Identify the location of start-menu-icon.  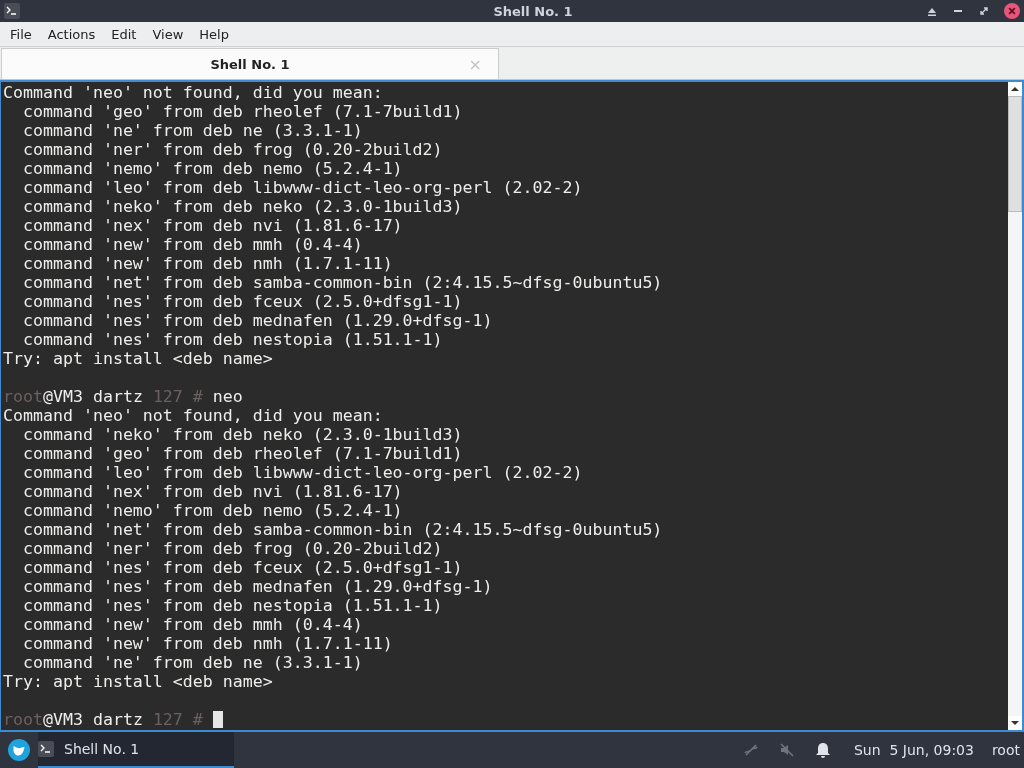
(19, 750).